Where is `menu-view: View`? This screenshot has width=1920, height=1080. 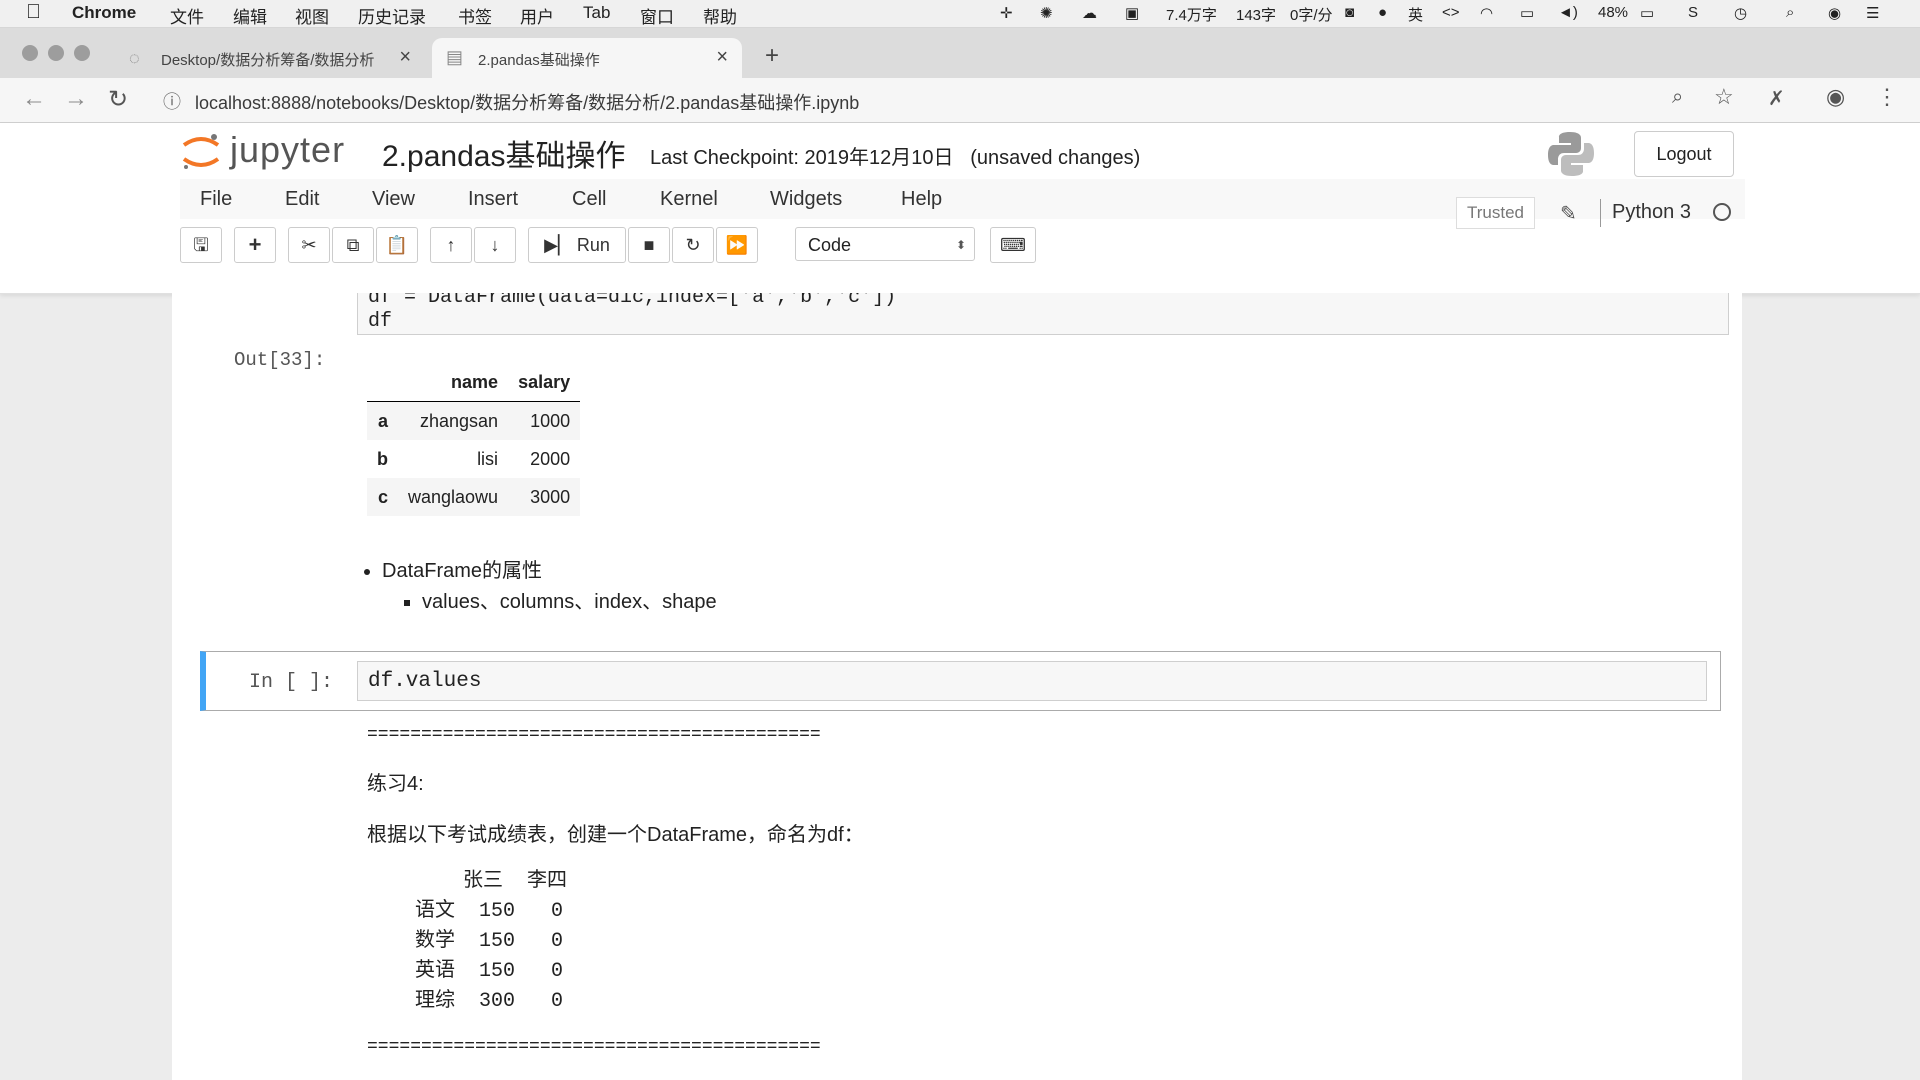
menu-view: View is located at coordinates (393, 199).